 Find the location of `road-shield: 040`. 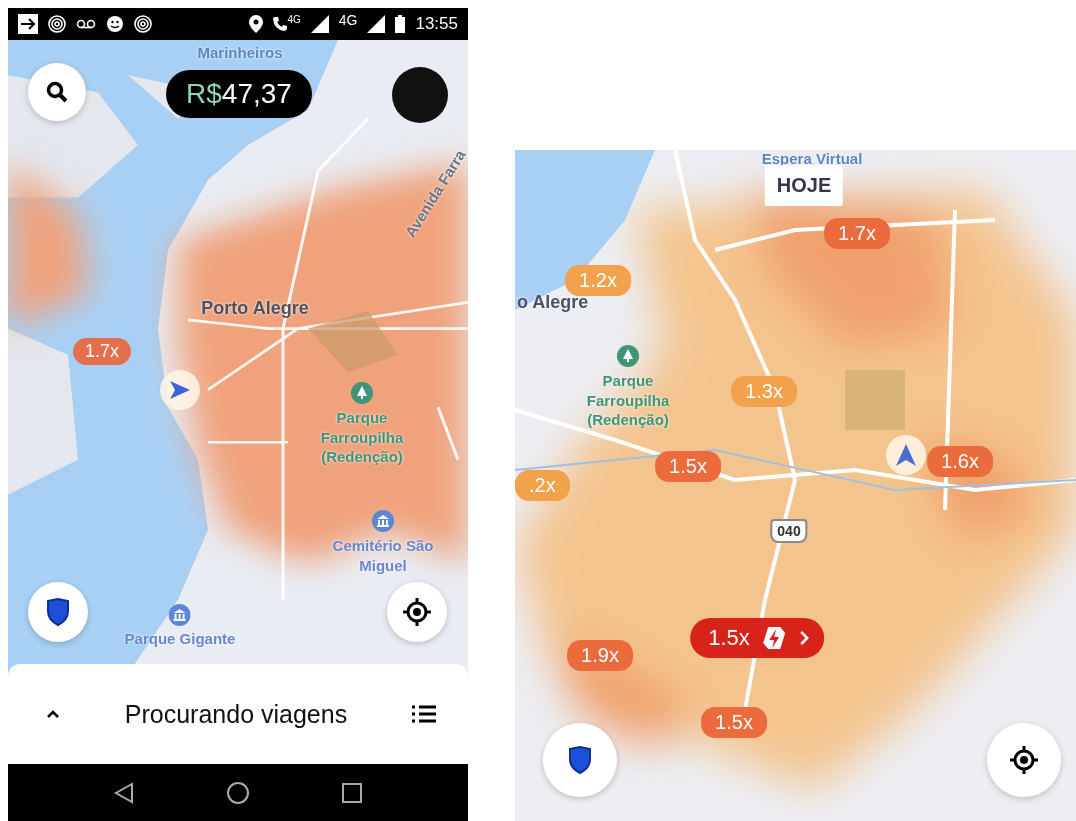

road-shield: 040 is located at coordinates (789, 531).